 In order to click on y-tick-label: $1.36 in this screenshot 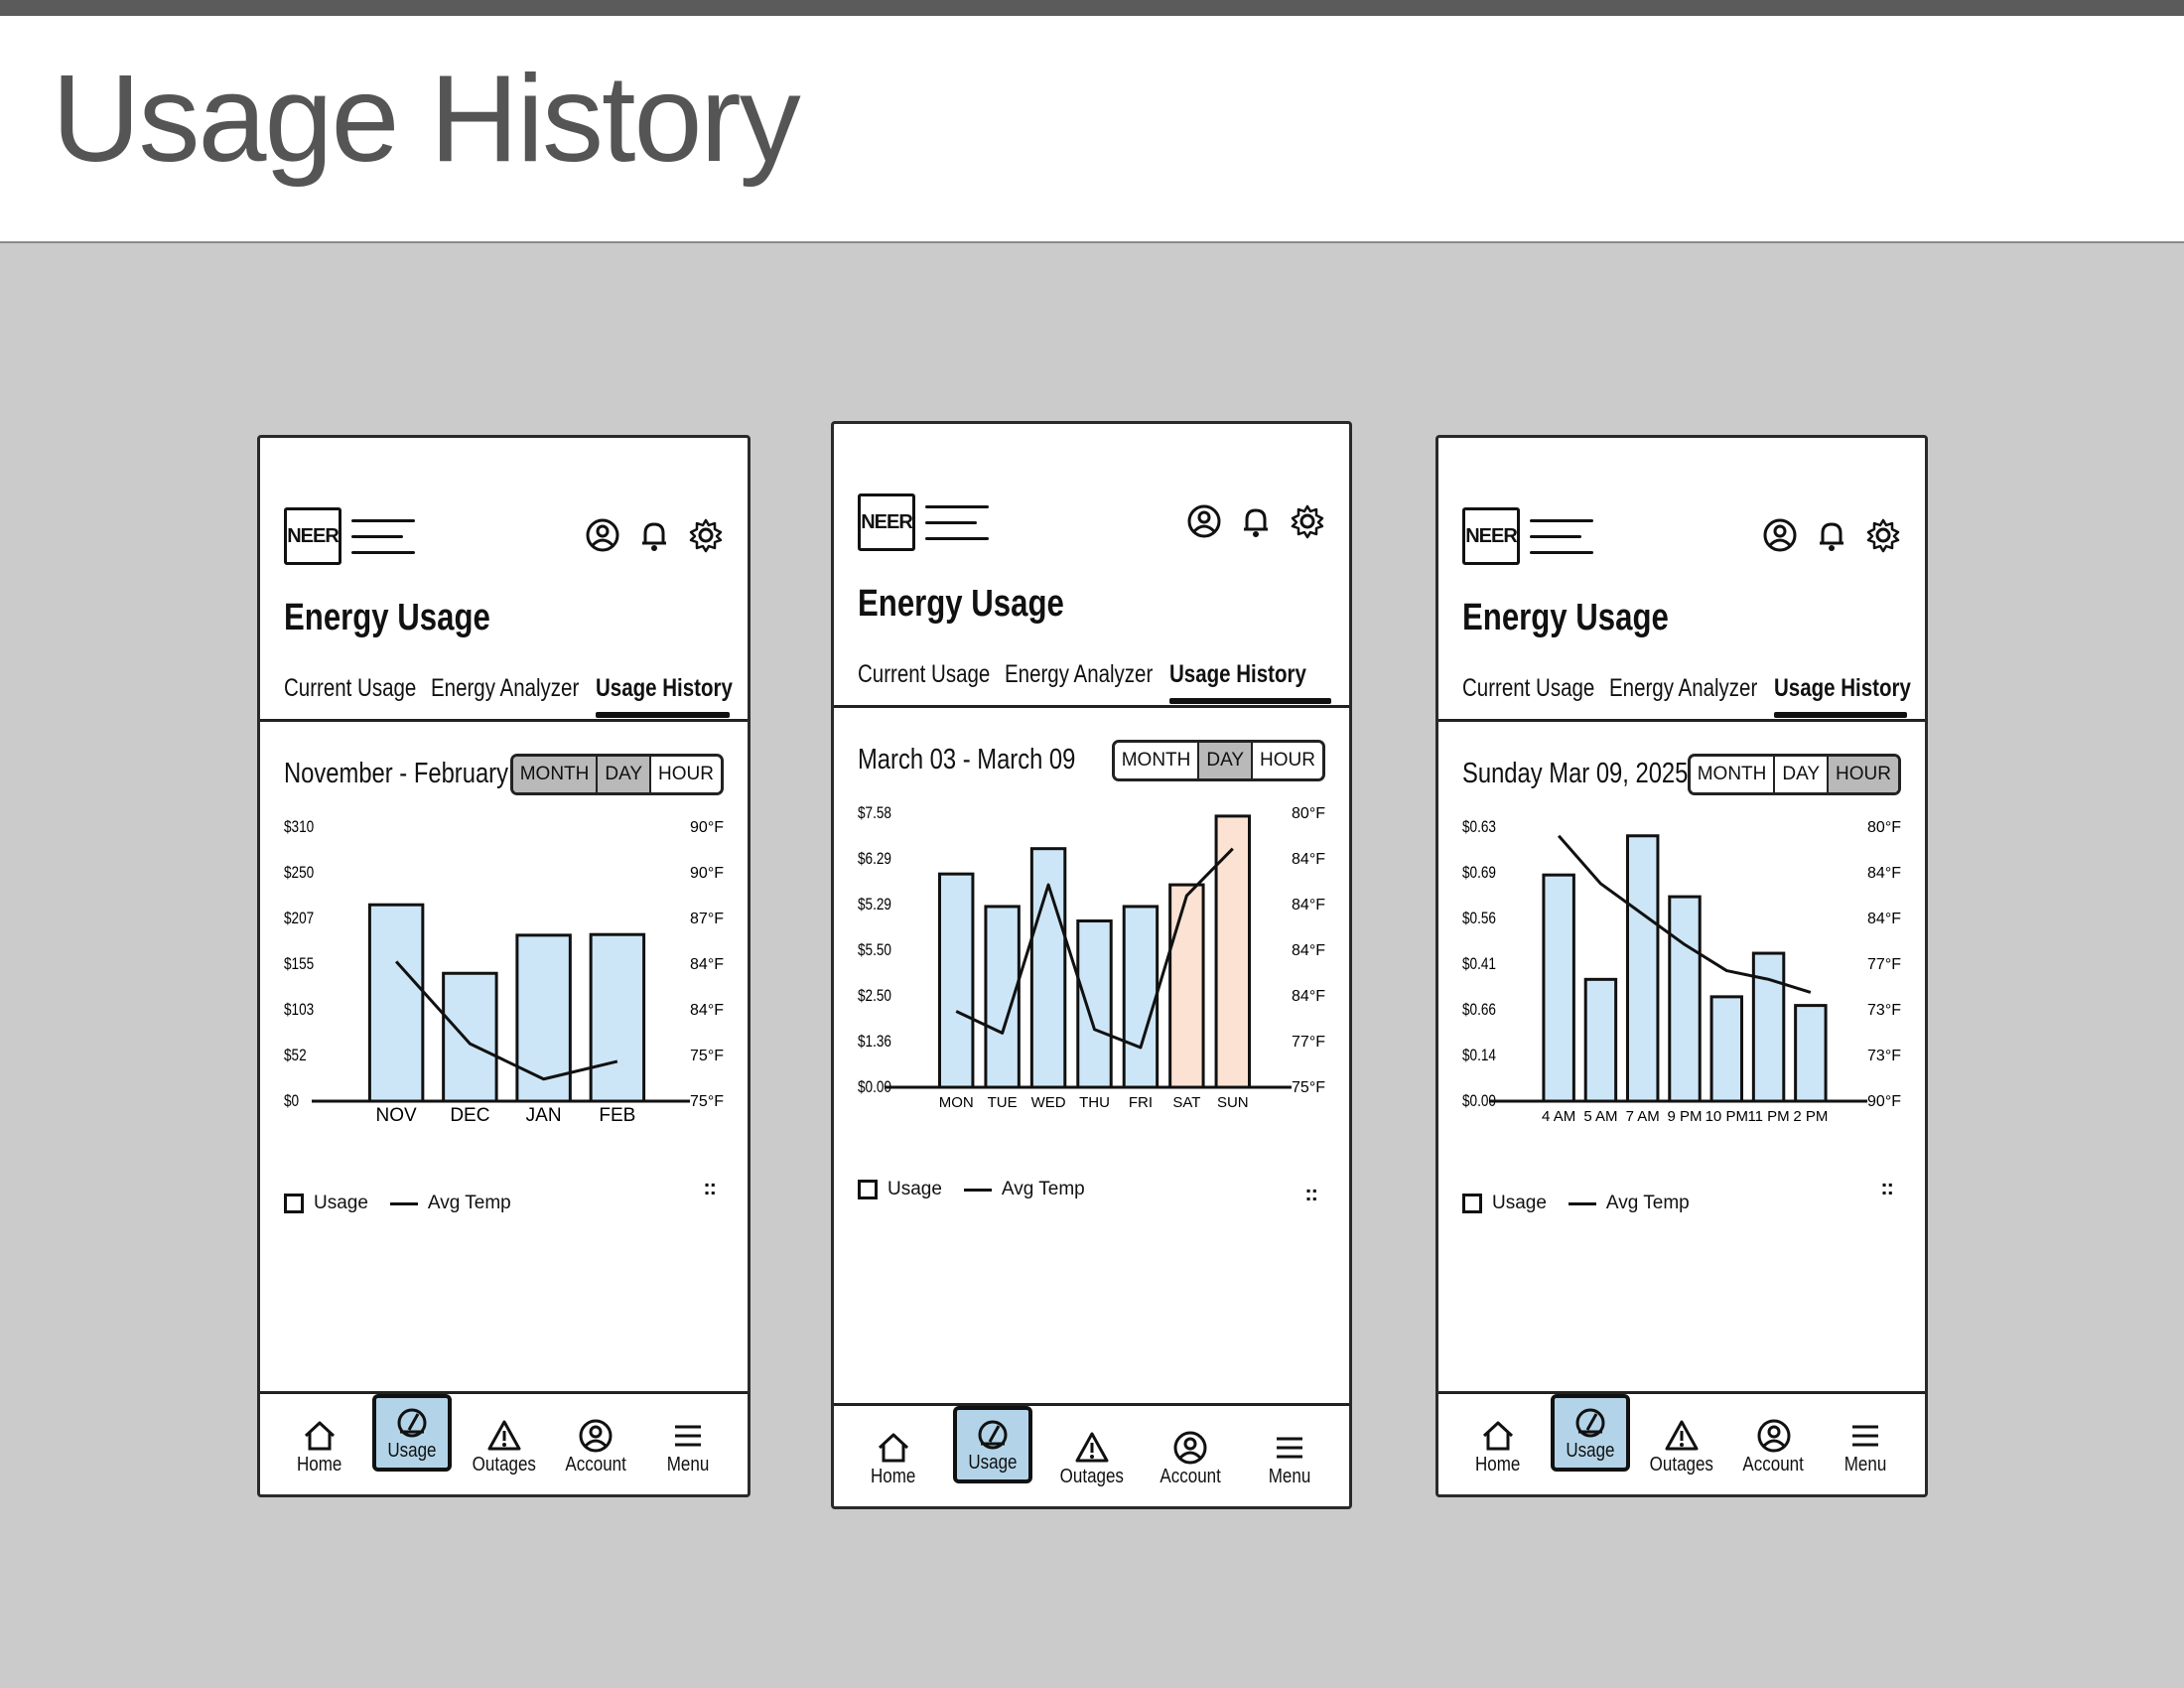, I will do `click(874, 1042)`.